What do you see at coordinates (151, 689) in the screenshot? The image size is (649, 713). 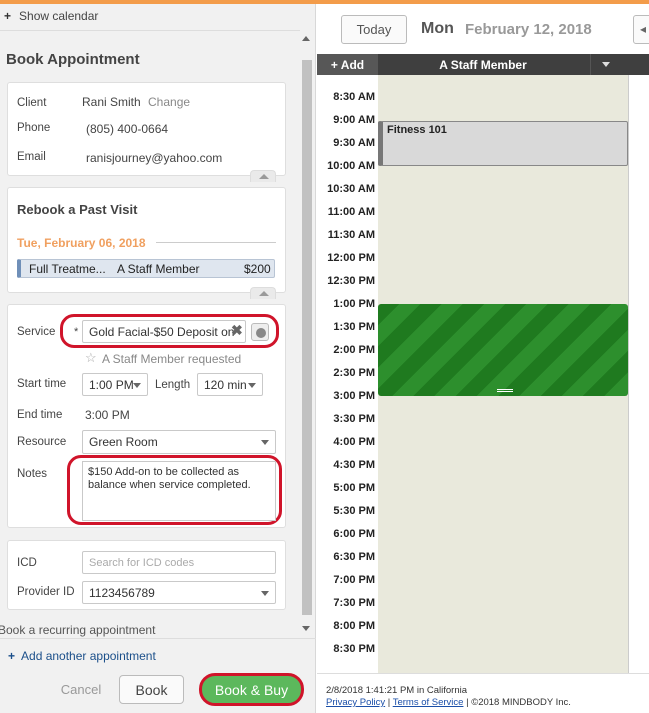 I see `book-button: Book` at bounding box center [151, 689].